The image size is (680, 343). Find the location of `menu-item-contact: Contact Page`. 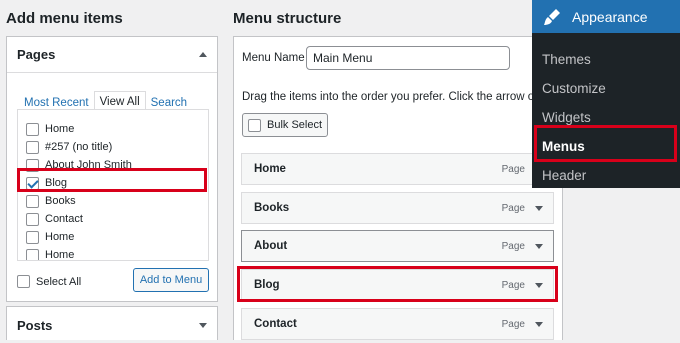

menu-item-contact: Contact Page is located at coordinates (397, 324).